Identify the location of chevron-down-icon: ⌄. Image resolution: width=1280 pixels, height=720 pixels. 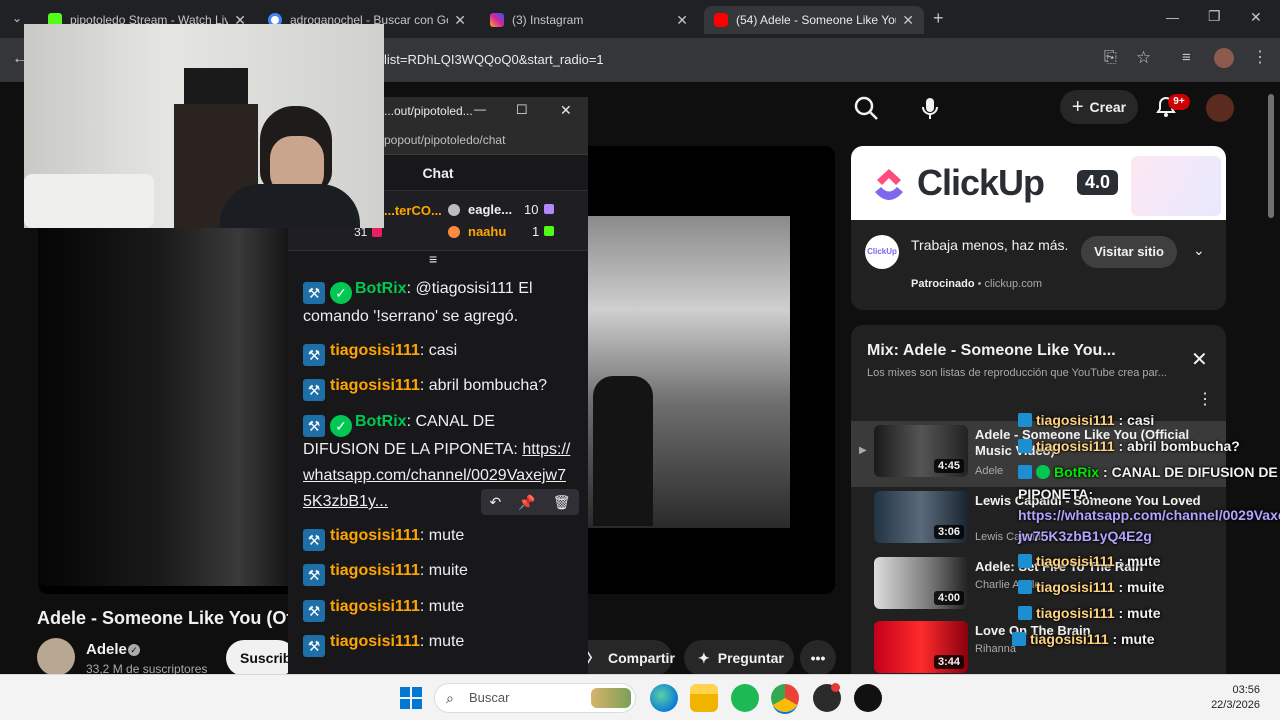
(1199, 250).